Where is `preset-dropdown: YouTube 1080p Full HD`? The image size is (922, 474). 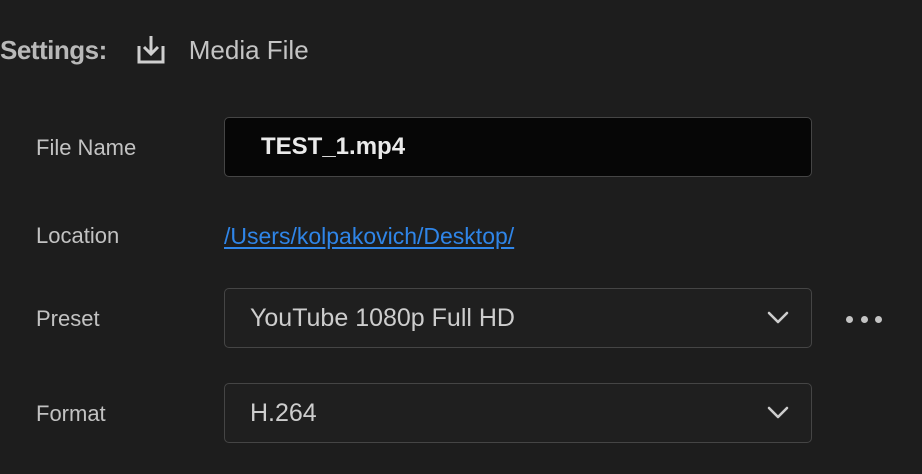 preset-dropdown: YouTube 1080p Full HD is located at coordinates (518, 318).